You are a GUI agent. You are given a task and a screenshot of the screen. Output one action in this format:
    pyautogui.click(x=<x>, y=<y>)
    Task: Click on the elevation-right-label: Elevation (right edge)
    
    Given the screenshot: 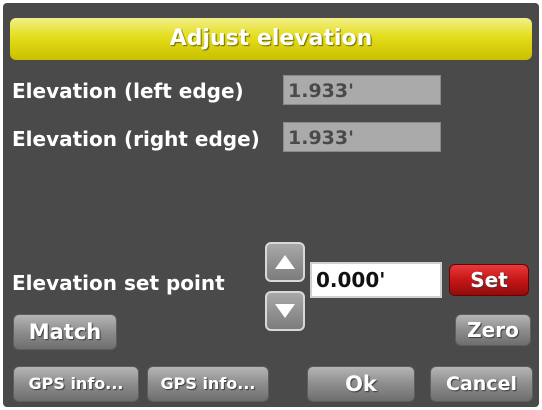 What is the action you would take?
    pyautogui.click(x=136, y=139)
    